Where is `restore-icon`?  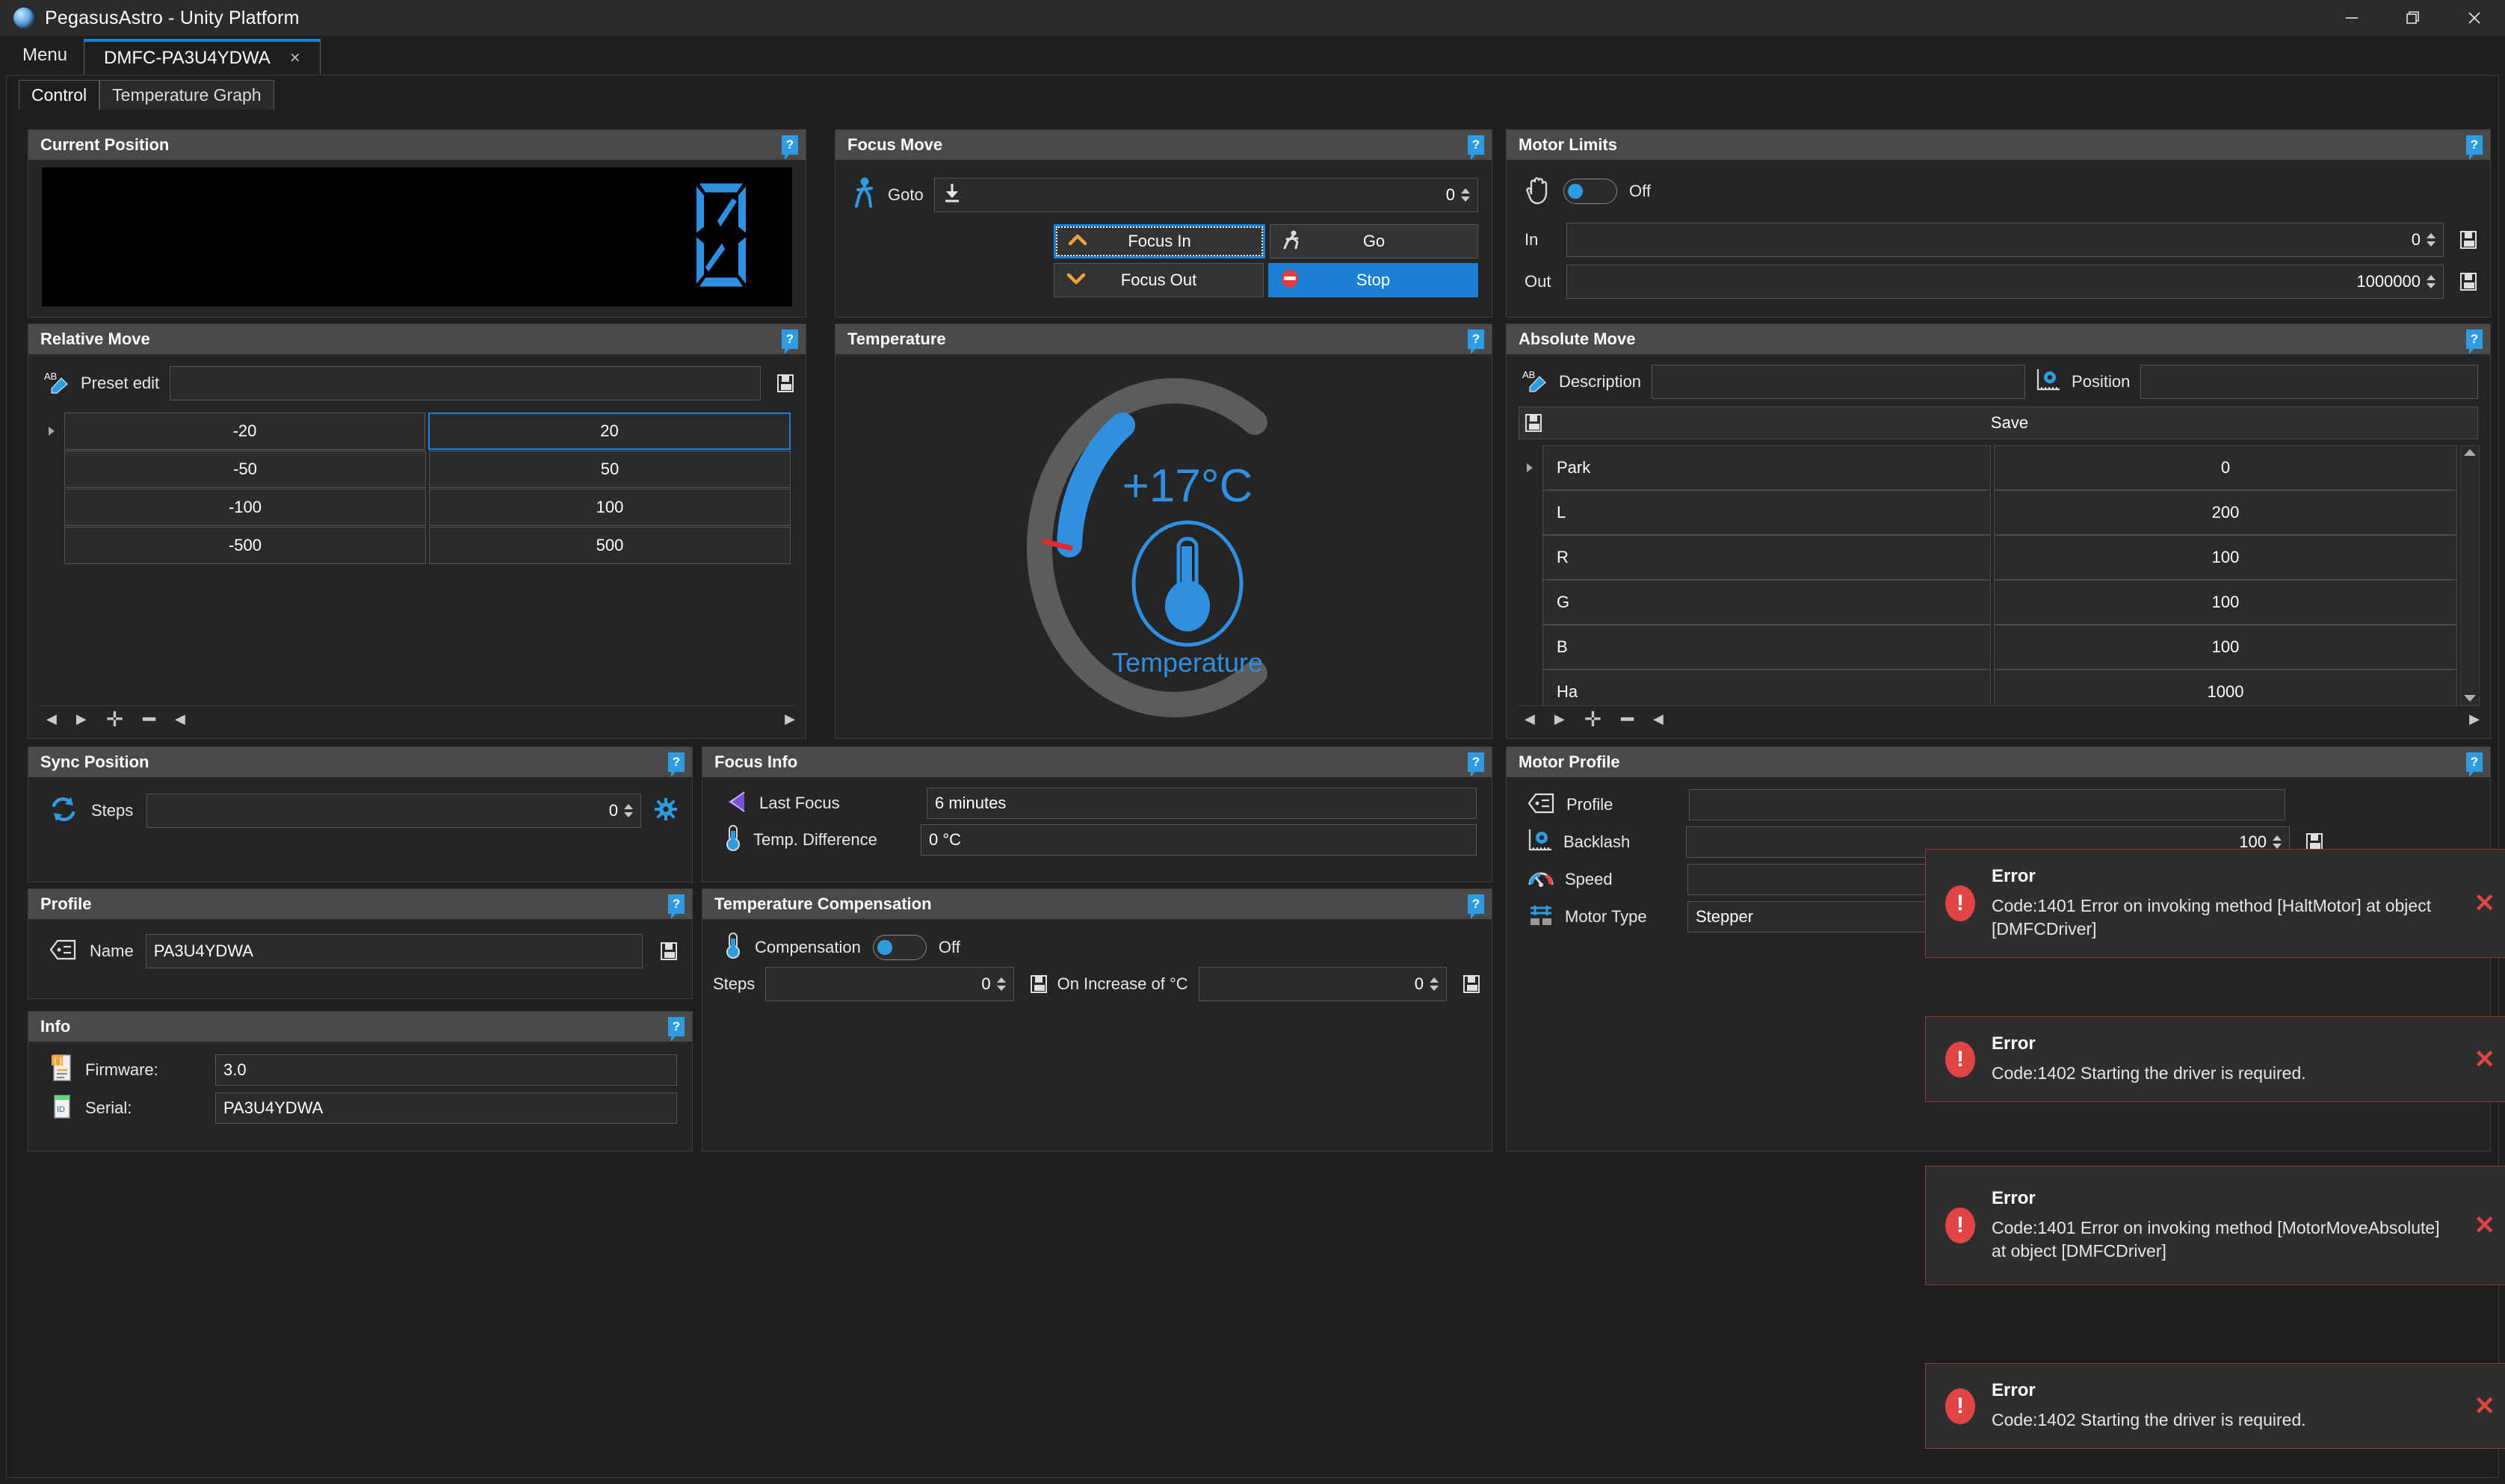 restore-icon is located at coordinates (2413, 18).